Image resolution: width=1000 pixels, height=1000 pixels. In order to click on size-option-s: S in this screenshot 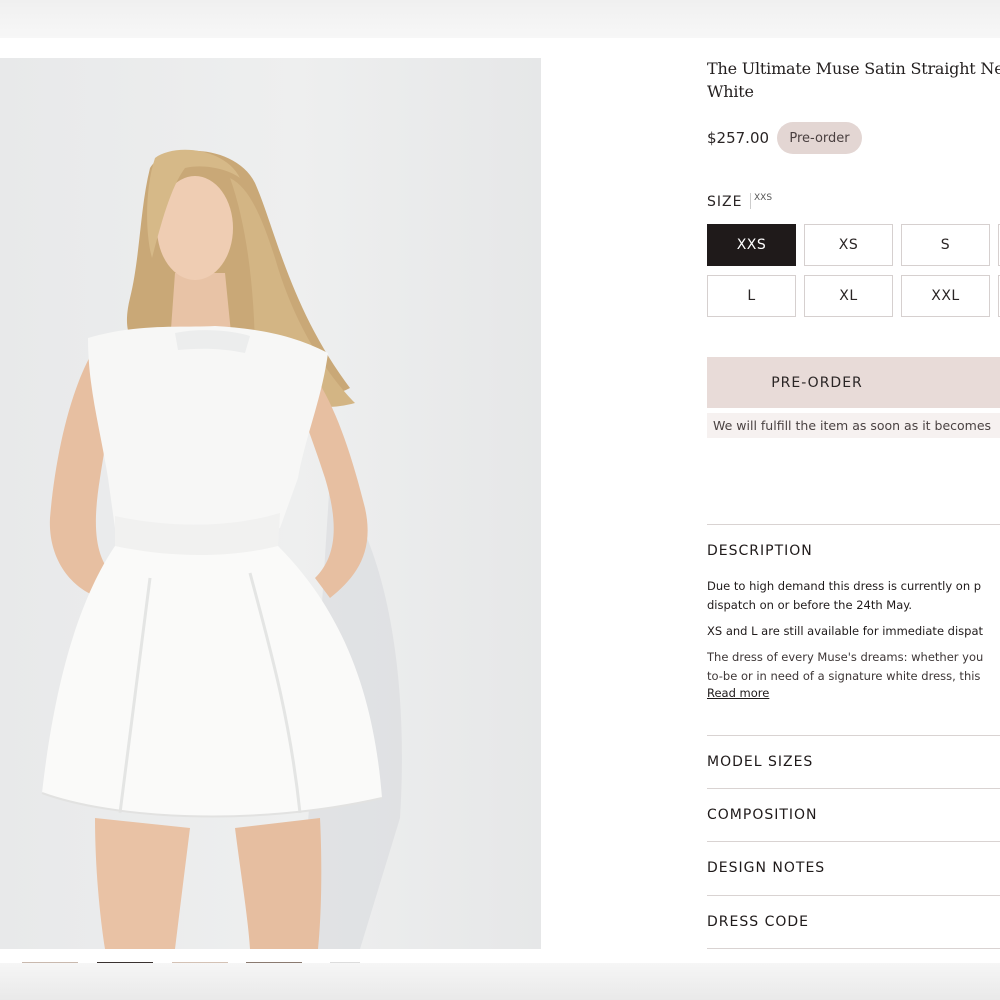, I will do `click(945, 245)`.